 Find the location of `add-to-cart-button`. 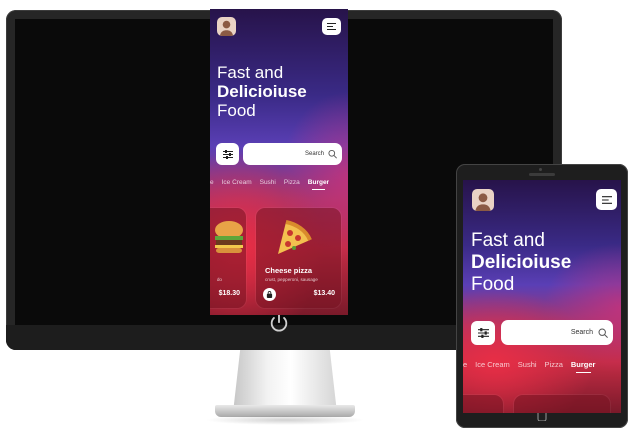

add-to-cart-button is located at coordinates (269, 294).